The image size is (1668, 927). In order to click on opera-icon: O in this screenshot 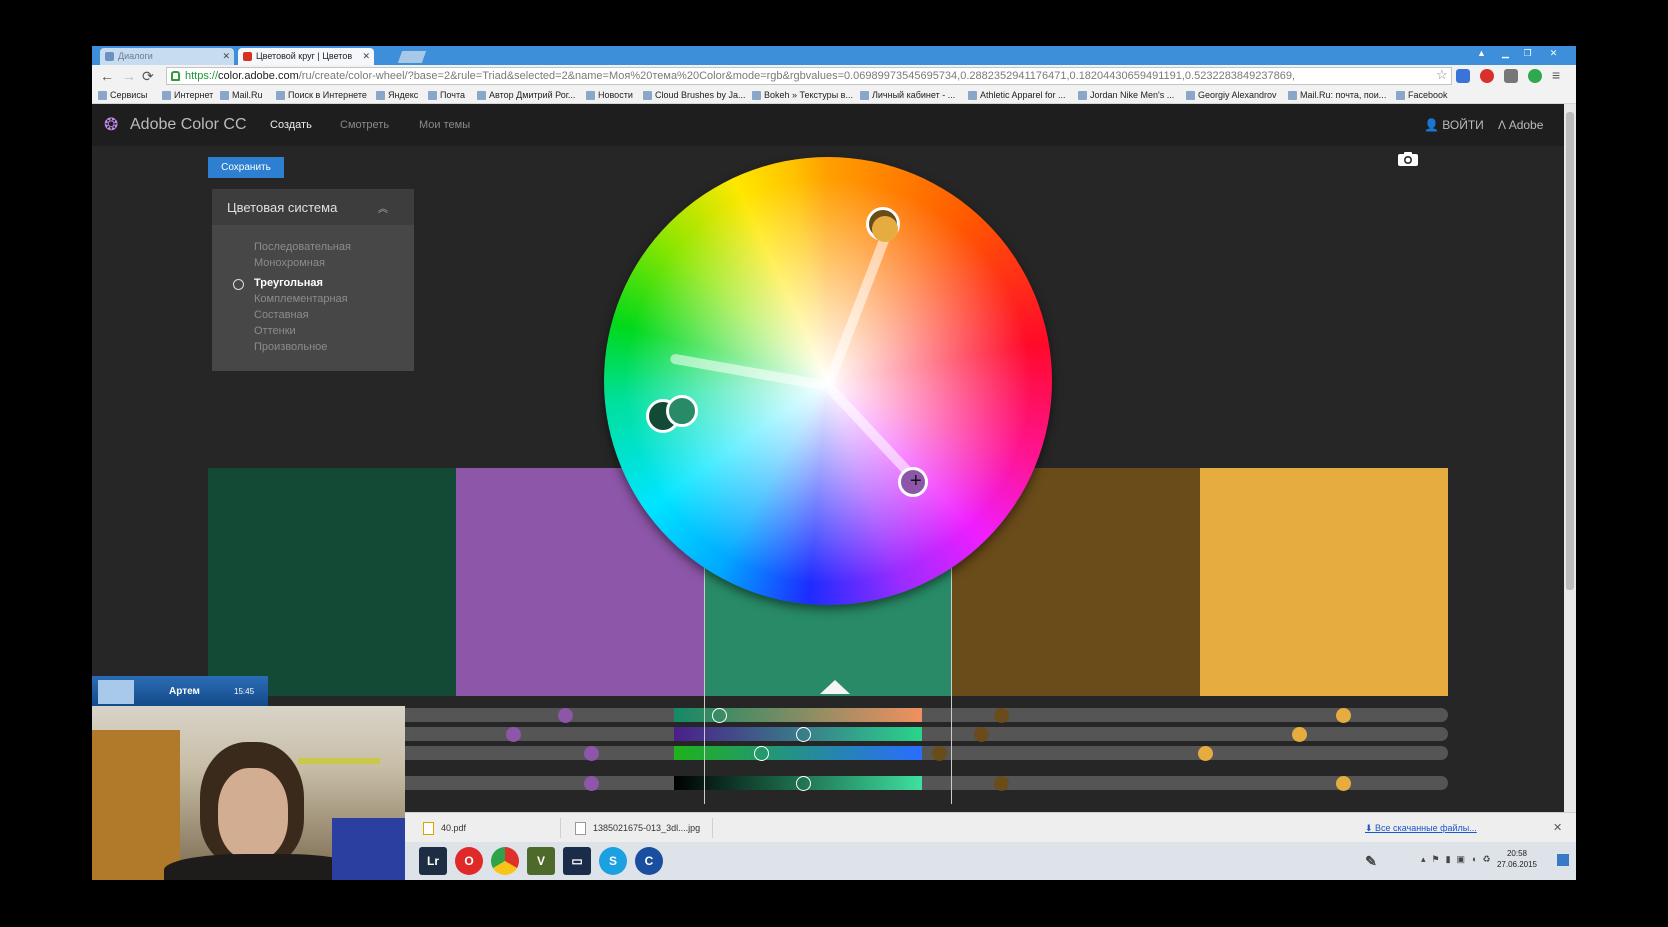, I will do `click(469, 861)`.